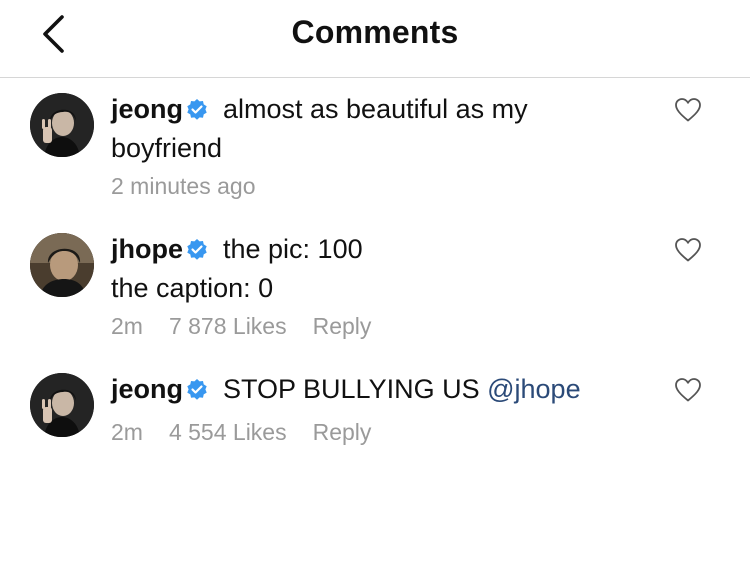  I want to click on header-bar: Comments, so click(375, 39).